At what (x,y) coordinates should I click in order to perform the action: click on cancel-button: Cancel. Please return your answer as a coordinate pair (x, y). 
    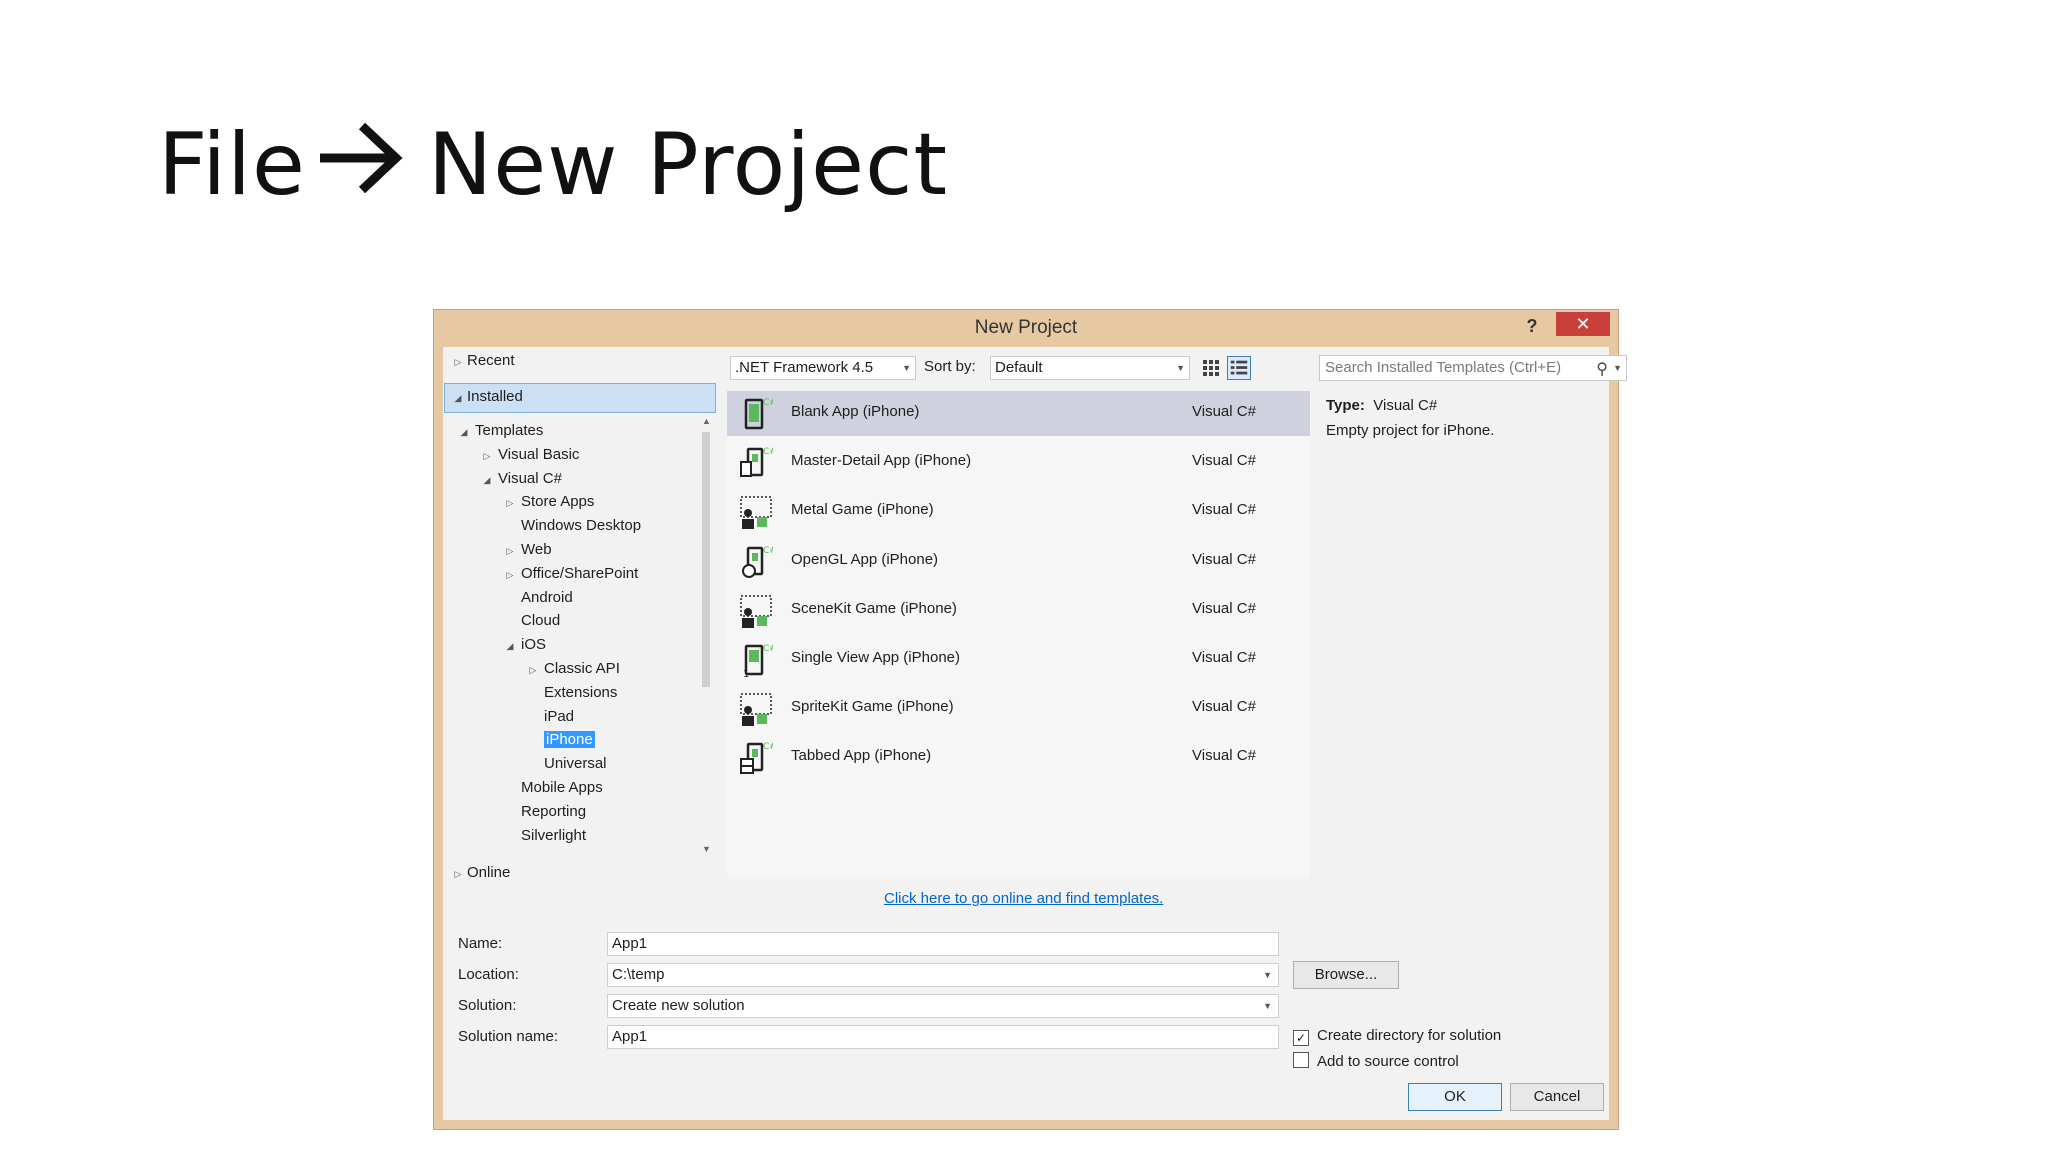
    Looking at the image, I should click on (1557, 1097).